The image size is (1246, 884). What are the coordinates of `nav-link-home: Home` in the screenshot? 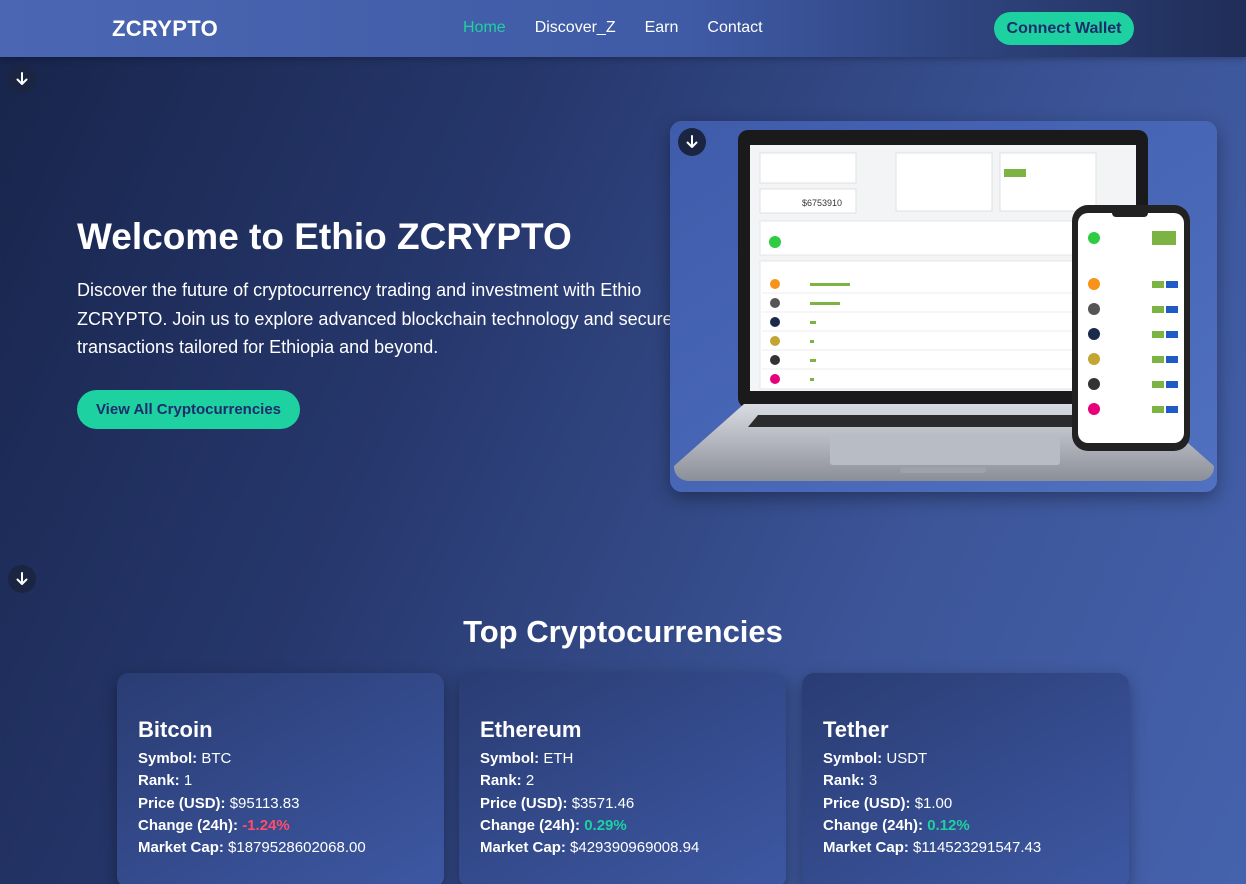 It's located at (484, 28).